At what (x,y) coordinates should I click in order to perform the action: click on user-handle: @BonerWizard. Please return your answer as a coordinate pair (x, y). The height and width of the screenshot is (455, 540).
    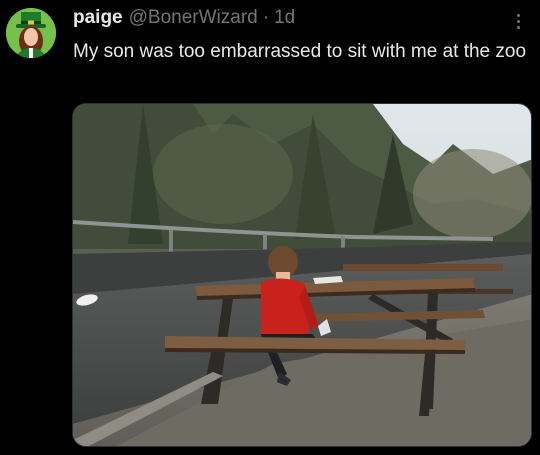
    Looking at the image, I should click on (193, 18).